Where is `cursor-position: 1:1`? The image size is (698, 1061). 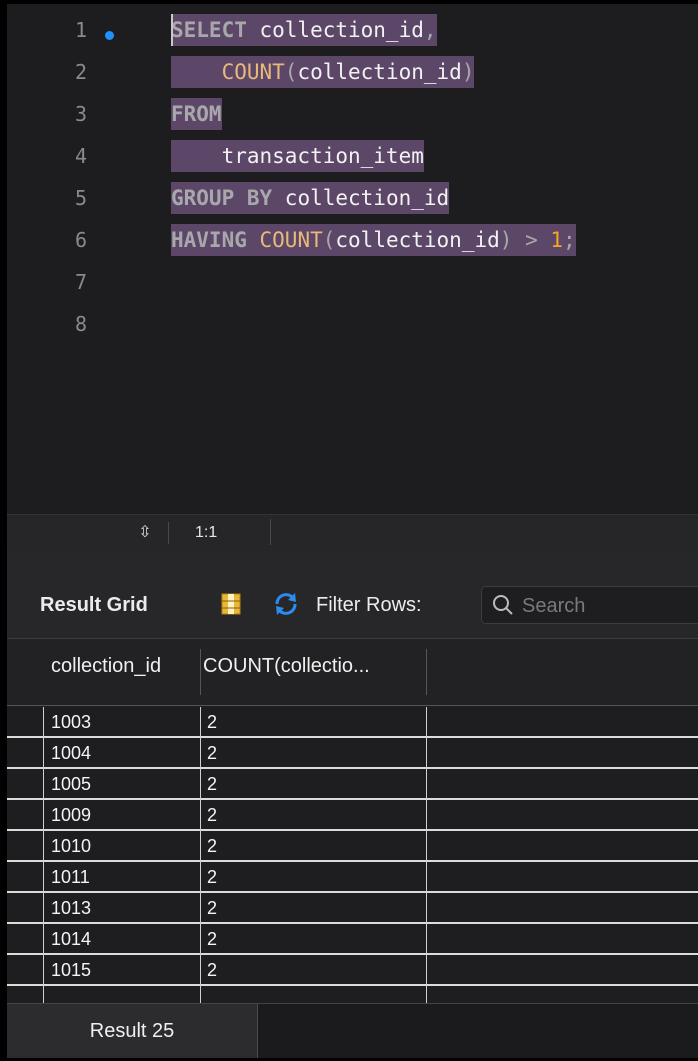 cursor-position: 1:1 is located at coordinates (206, 532).